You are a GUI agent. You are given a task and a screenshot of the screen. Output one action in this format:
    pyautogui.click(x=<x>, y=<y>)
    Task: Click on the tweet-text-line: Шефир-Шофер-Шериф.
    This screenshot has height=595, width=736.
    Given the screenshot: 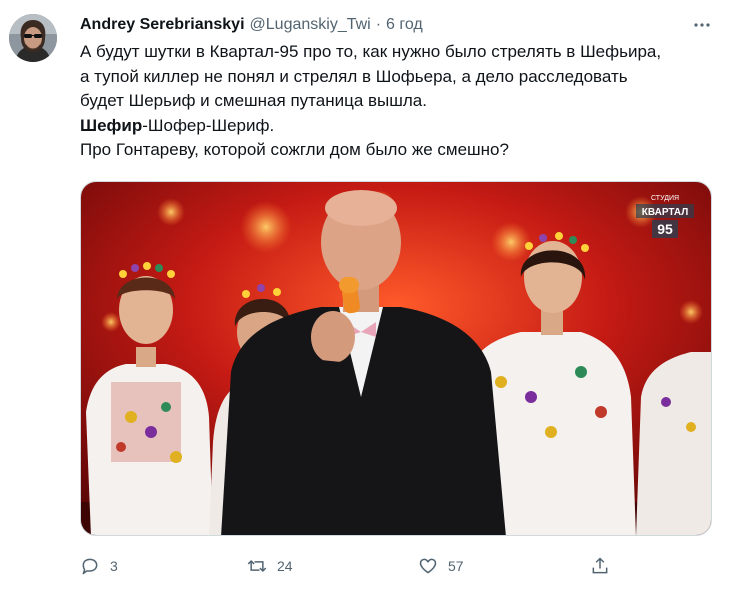 What is the action you would take?
    pyautogui.click(x=400, y=126)
    